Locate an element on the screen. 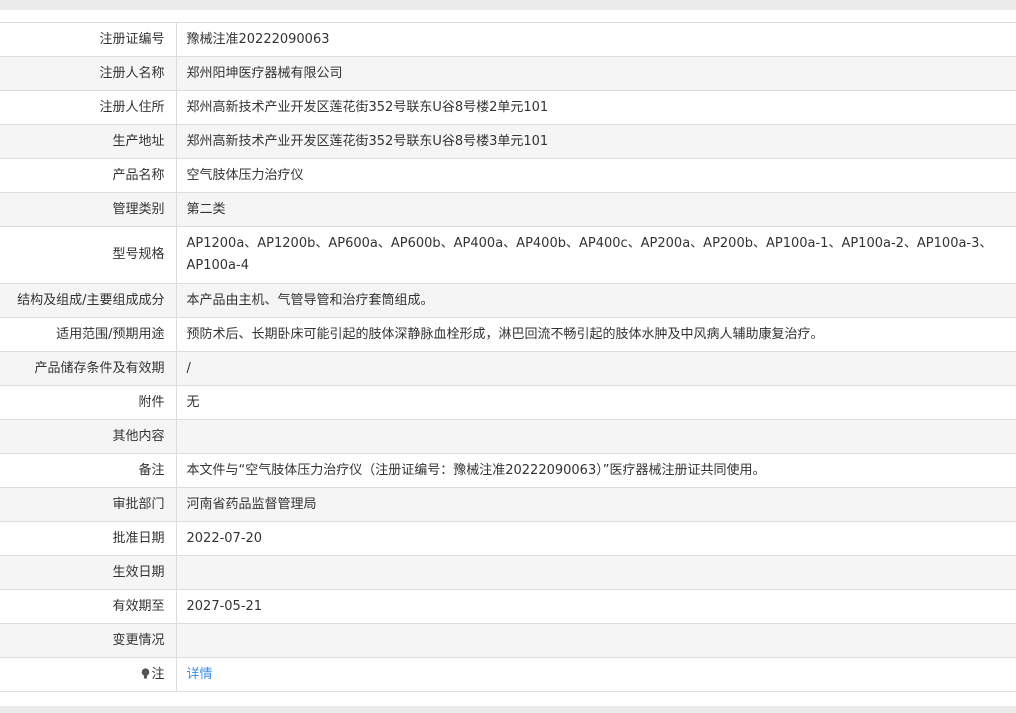 The image size is (1016, 713). table-row: 其他内容 is located at coordinates (508, 436).